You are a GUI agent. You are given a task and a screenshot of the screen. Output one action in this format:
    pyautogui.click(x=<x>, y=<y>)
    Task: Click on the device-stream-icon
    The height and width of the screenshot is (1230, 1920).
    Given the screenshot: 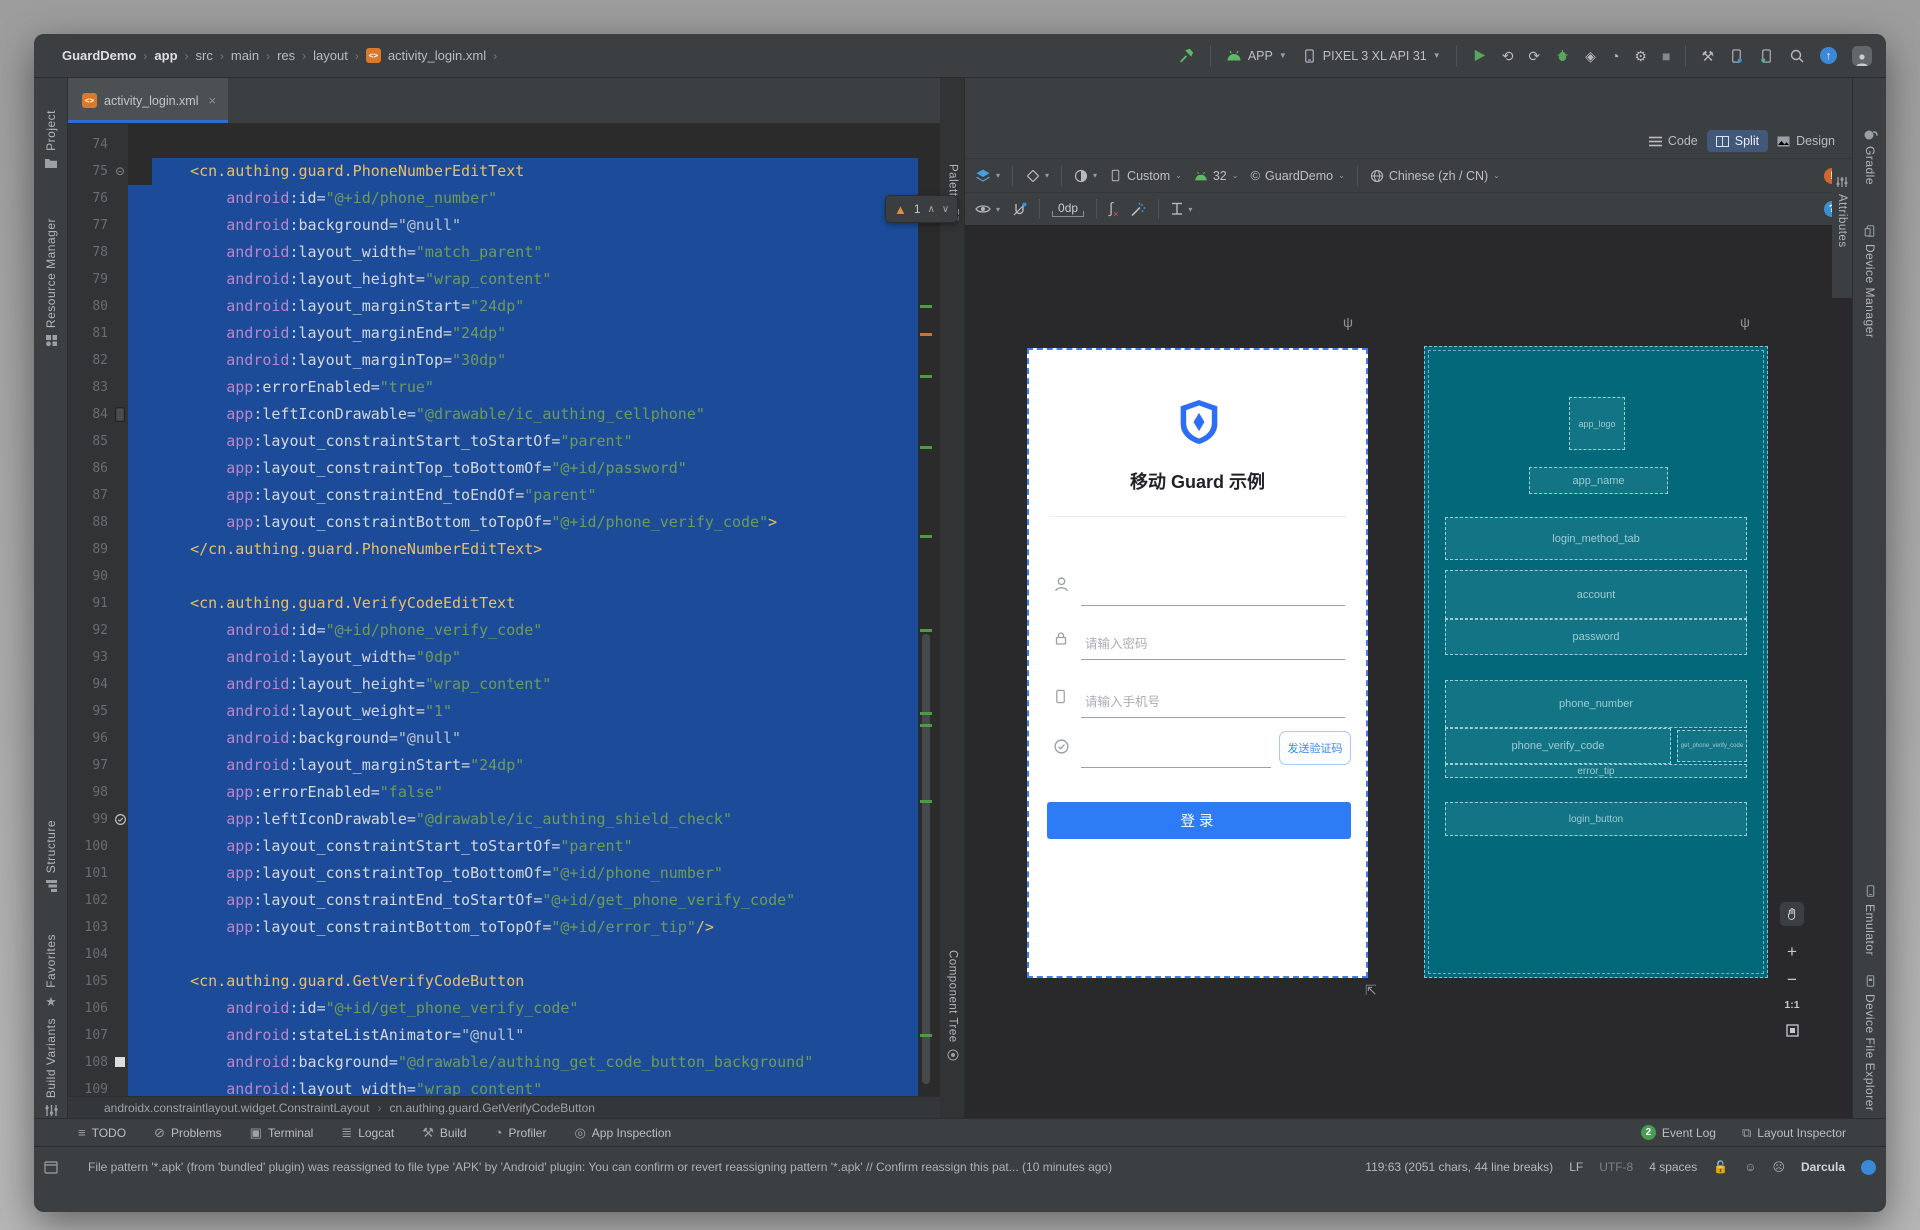 What is the action you would take?
    pyautogui.click(x=1766, y=56)
    